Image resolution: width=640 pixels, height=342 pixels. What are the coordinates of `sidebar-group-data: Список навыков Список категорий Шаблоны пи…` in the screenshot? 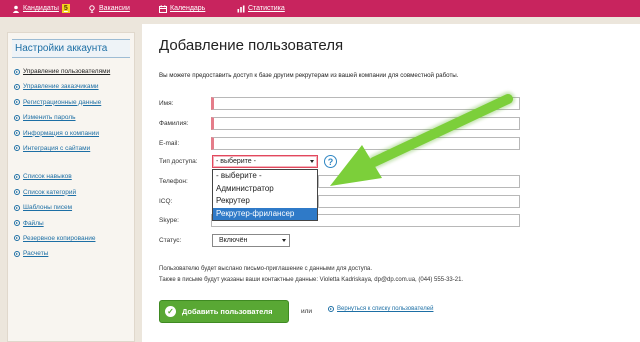 It's located at (74, 215).